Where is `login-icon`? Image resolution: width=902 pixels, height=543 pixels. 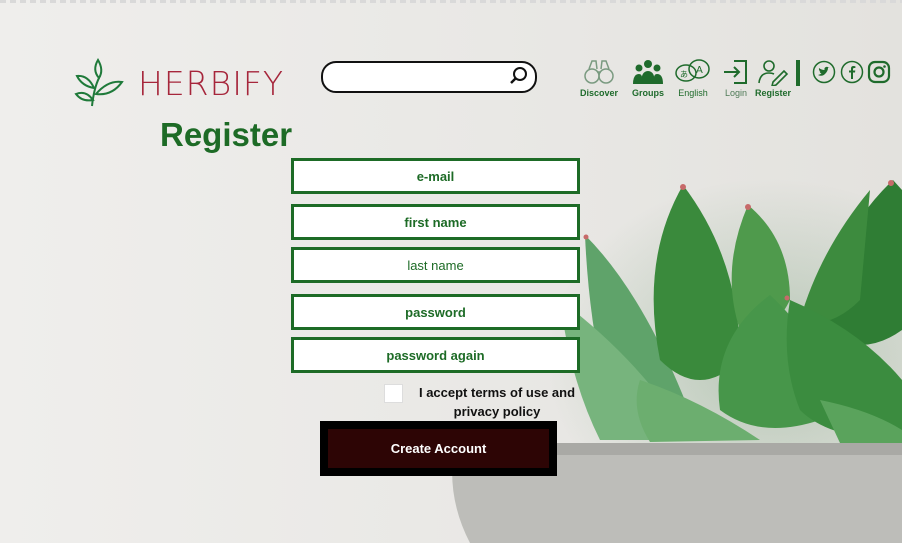 login-icon is located at coordinates (735, 72).